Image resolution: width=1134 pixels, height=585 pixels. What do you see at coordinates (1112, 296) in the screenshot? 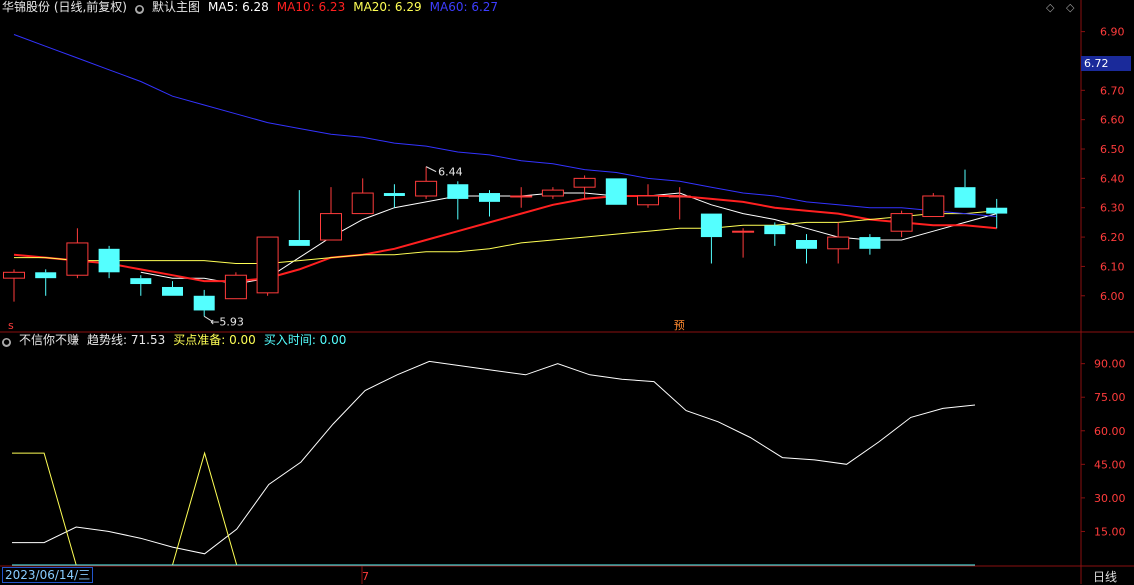
I see `price-tick-label: 6.00` at bounding box center [1112, 296].